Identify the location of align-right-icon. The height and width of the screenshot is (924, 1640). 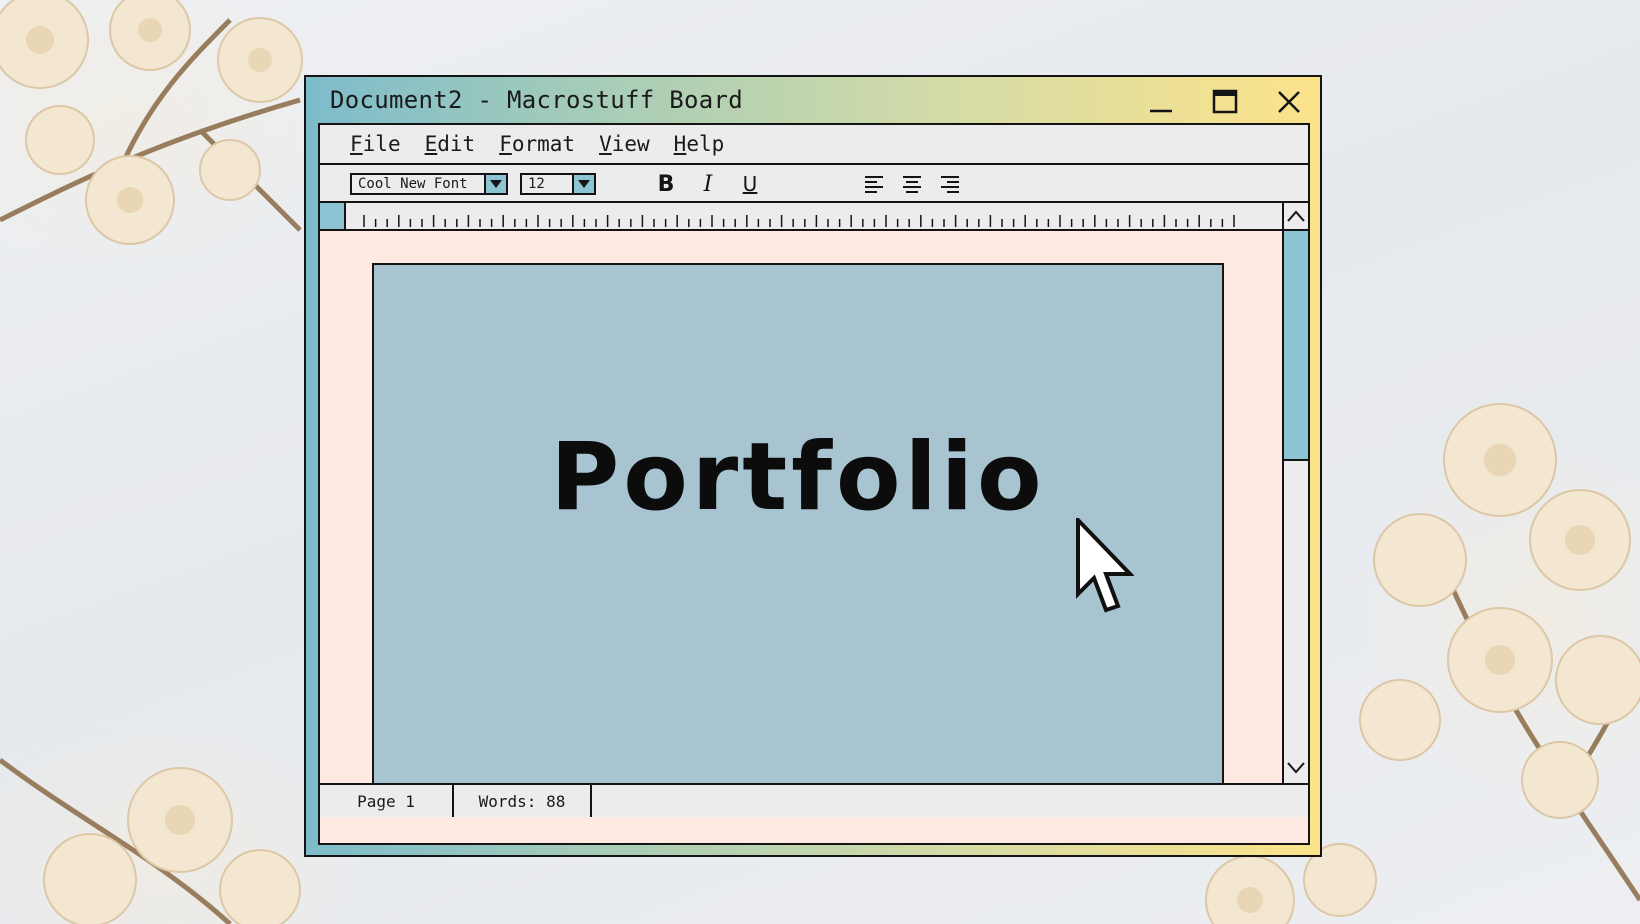
(950, 184).